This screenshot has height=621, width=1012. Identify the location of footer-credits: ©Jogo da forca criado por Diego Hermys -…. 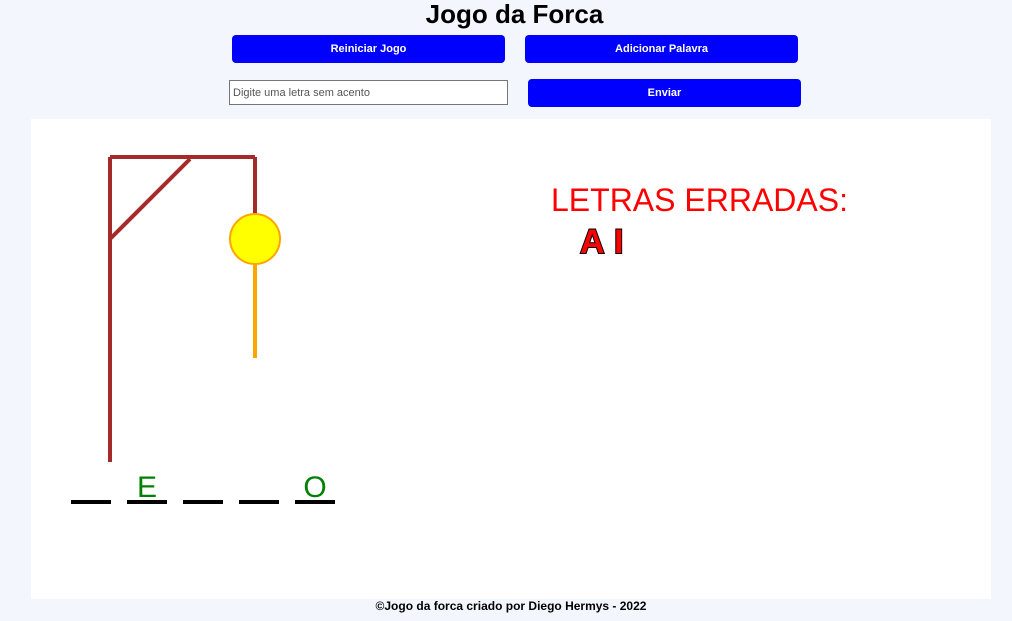
(511, 606).